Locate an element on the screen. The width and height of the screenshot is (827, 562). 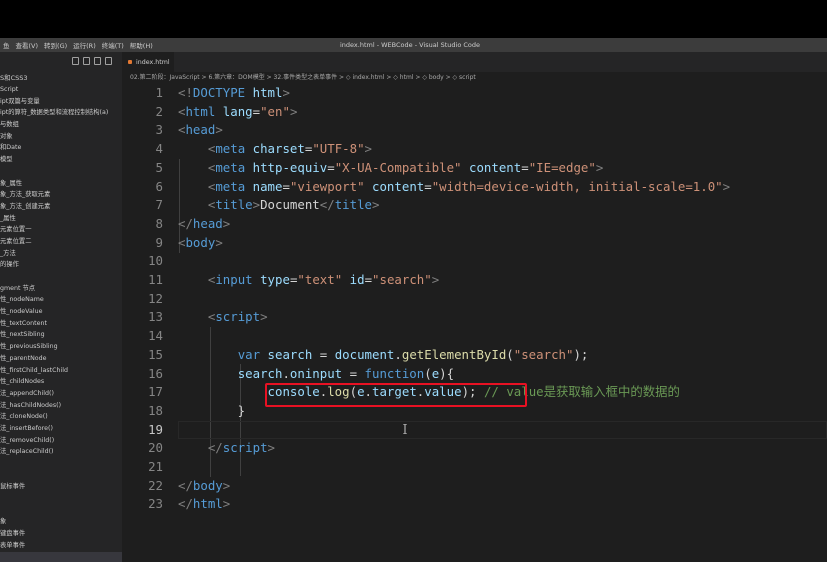
tree-item: 法_hasChildNodes() is located at coordinates (61, 406).